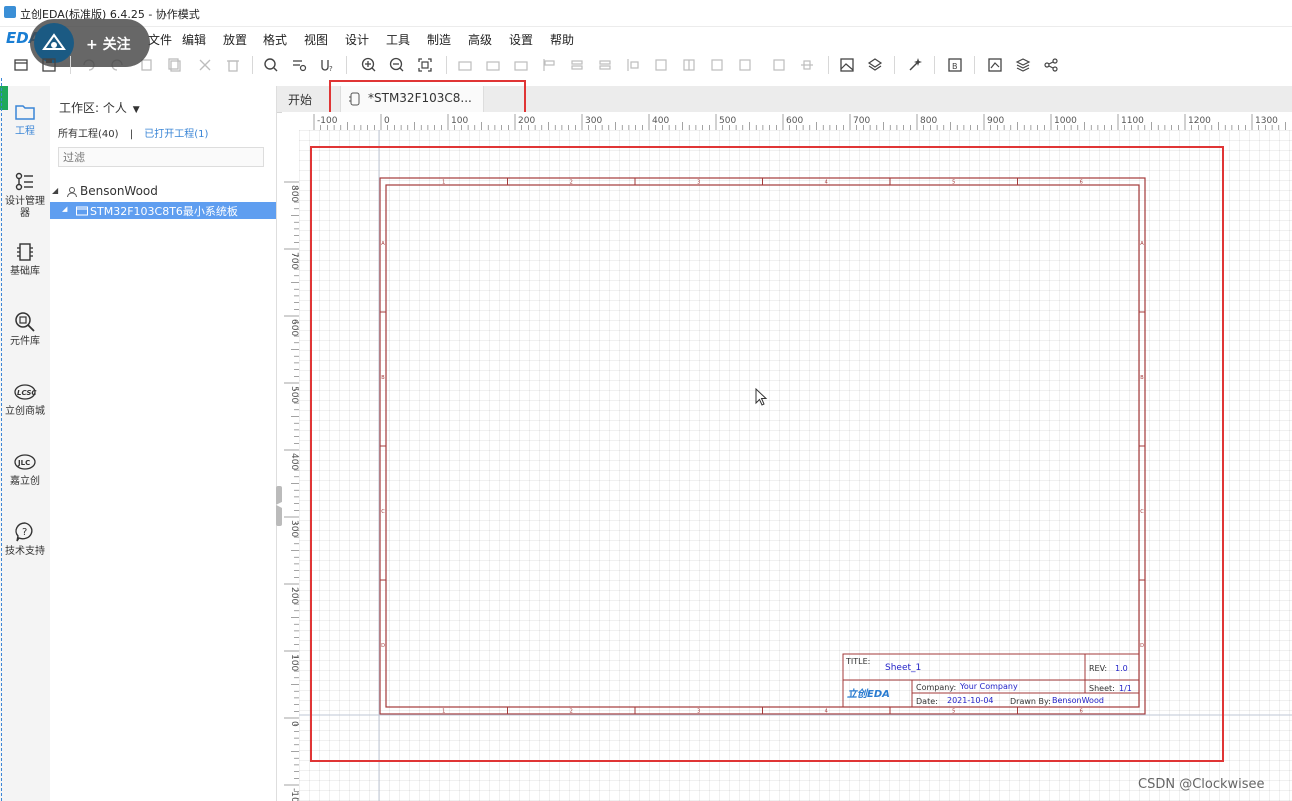 The width and height of the screenshot is (1292, 801). I want to click on watermark: CSDN @Clockwisee, so click(1201, 784).